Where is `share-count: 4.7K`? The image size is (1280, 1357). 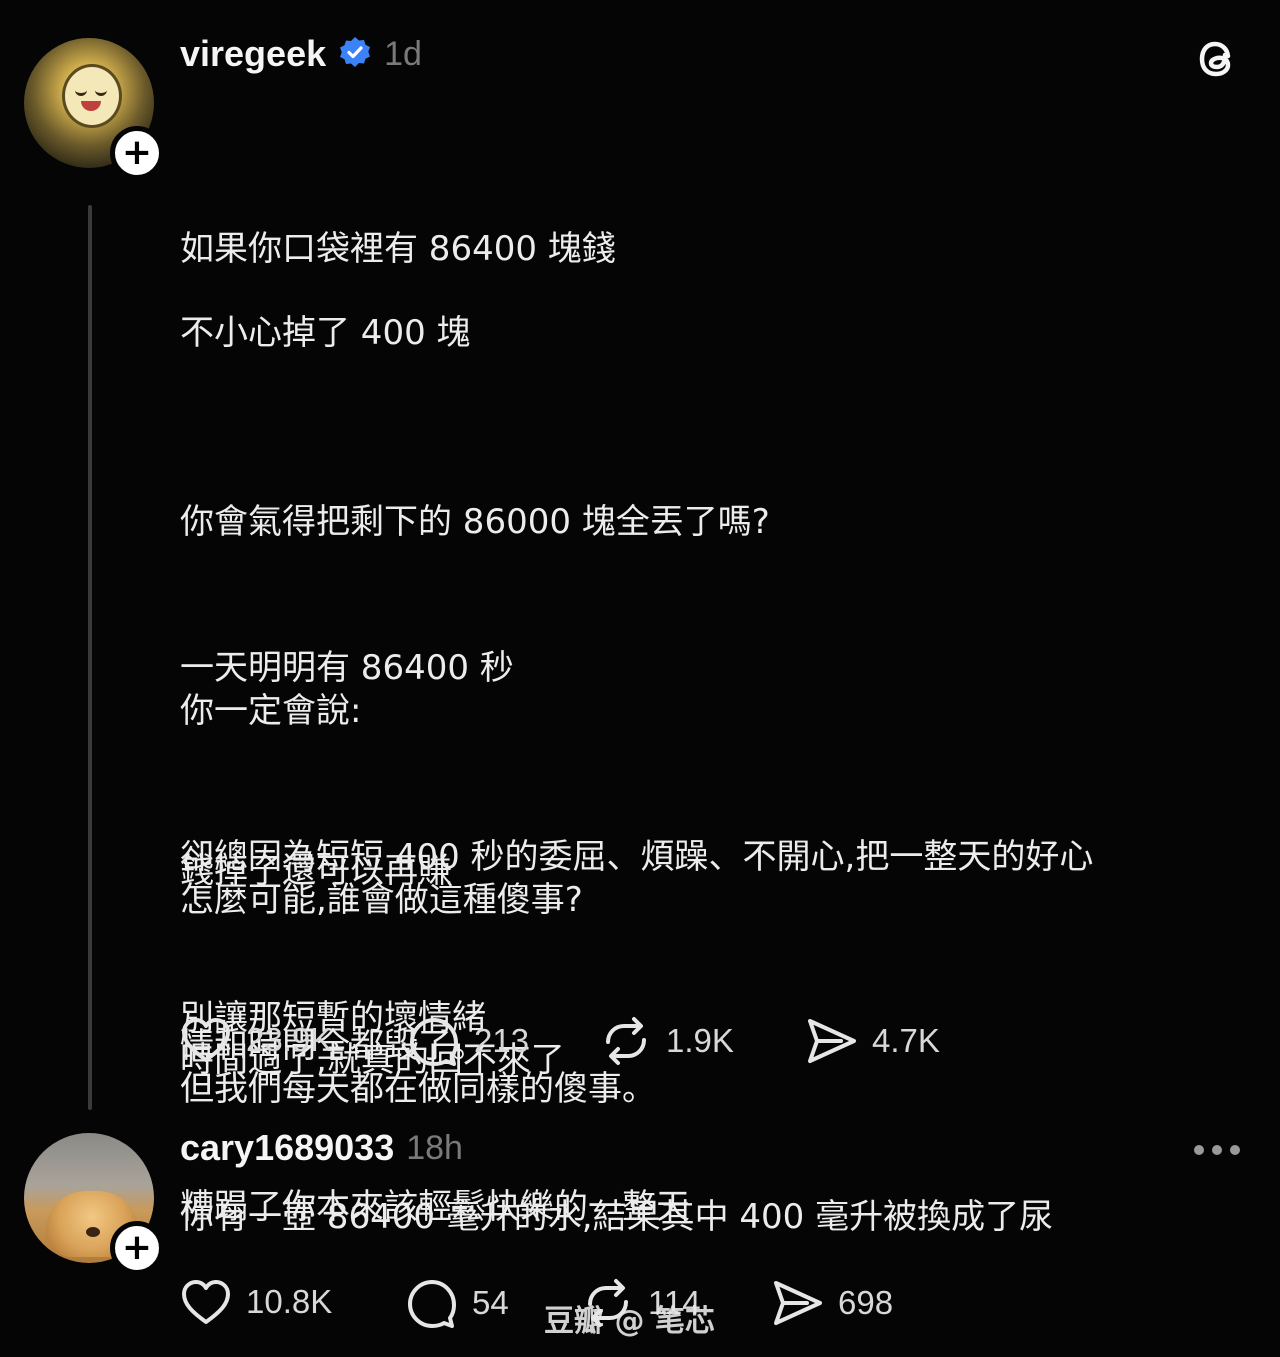
share-count: 4.7K is located at coordinates (906, 1040).